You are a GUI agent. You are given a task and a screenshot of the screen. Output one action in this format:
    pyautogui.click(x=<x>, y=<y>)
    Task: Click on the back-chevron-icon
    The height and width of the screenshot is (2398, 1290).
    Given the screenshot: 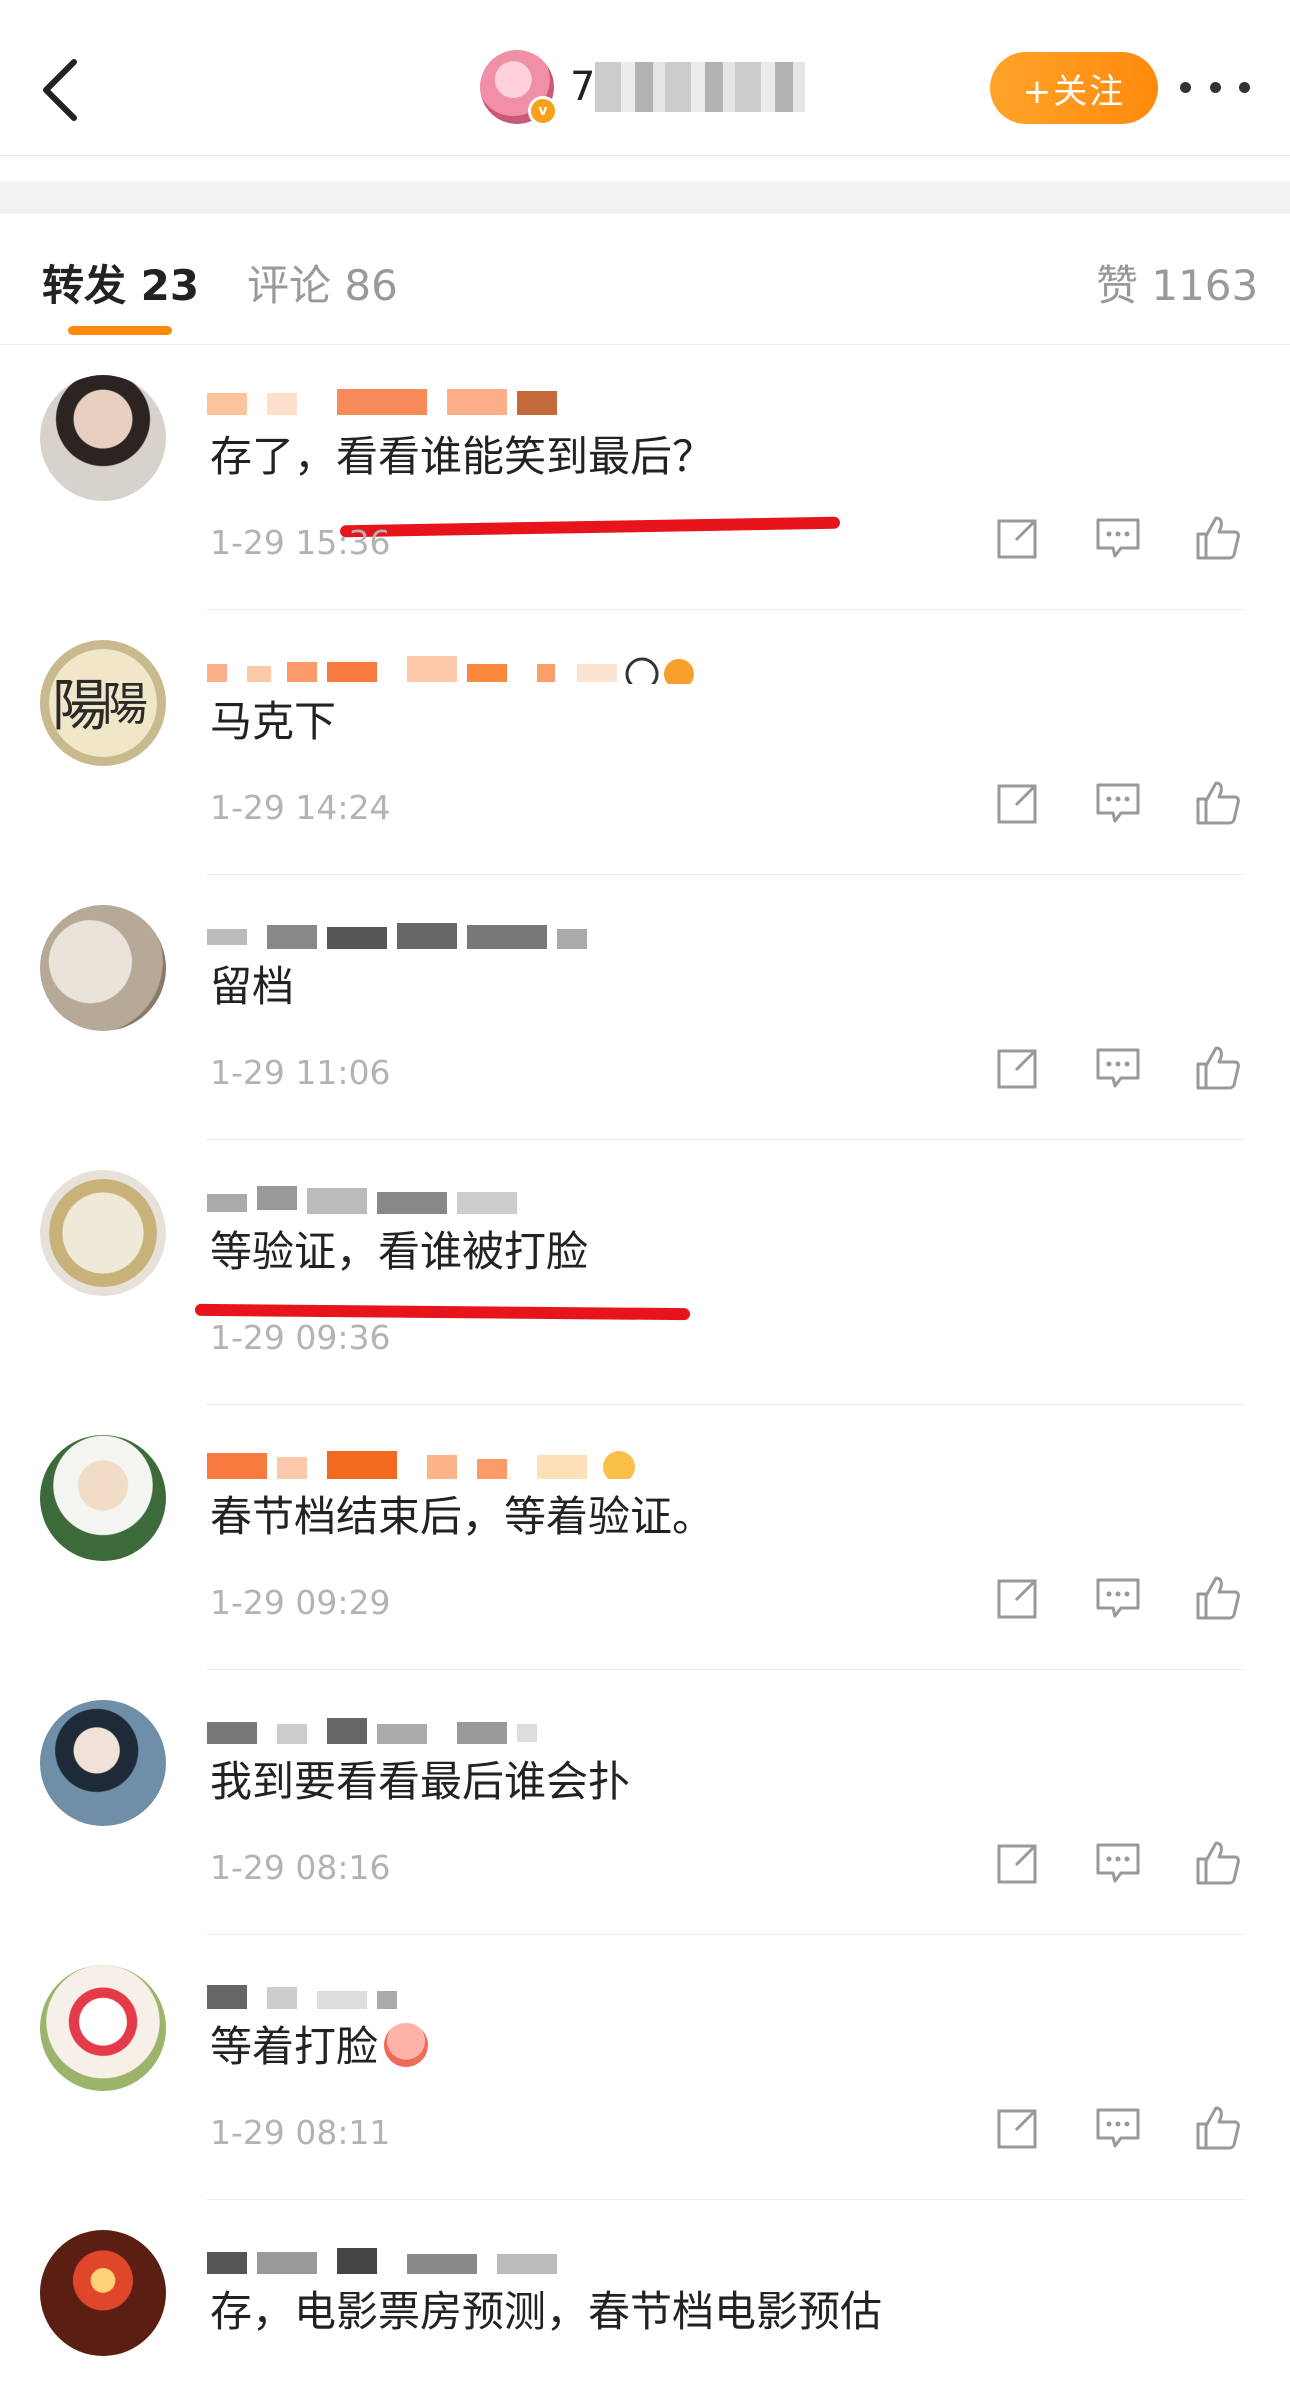 What is the action you would take?
    pyautogui.click(x=60, y=90)
    